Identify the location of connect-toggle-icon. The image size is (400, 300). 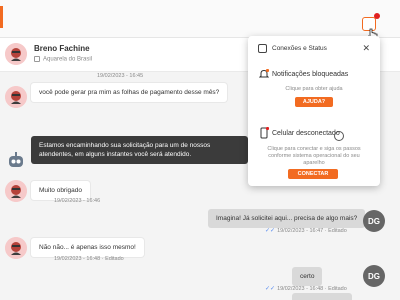
(339, 136).